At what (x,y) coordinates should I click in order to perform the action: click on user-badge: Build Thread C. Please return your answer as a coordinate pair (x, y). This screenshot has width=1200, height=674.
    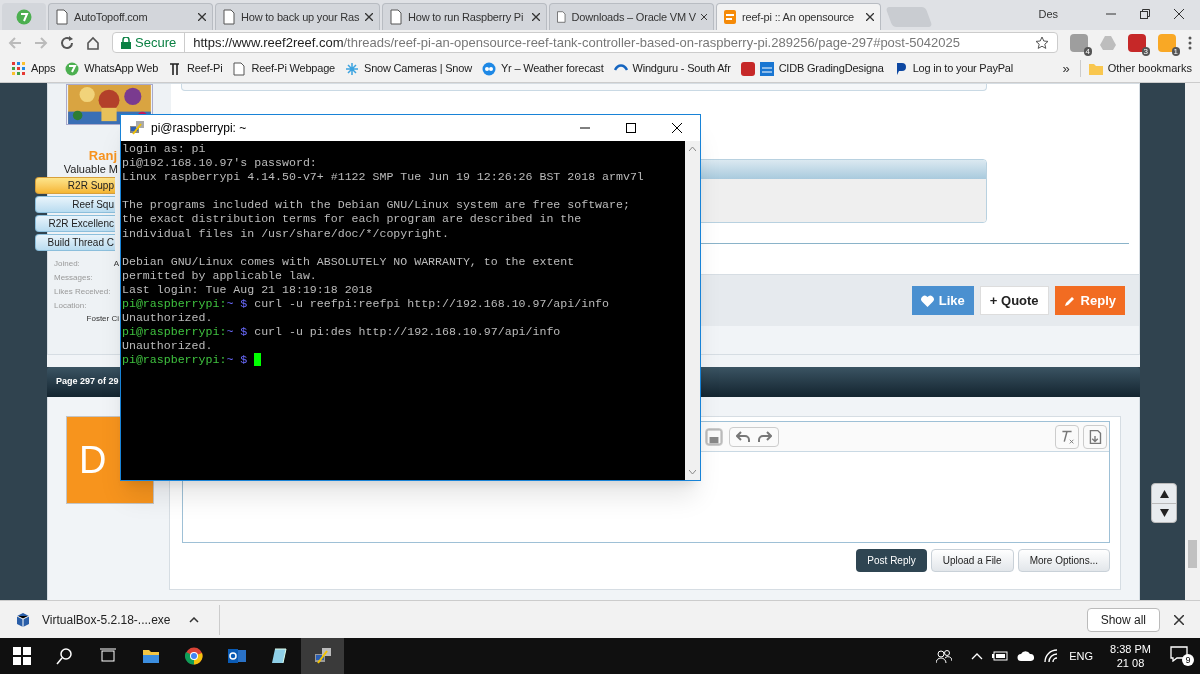
    Looking at the image, I should click on (75, 242).